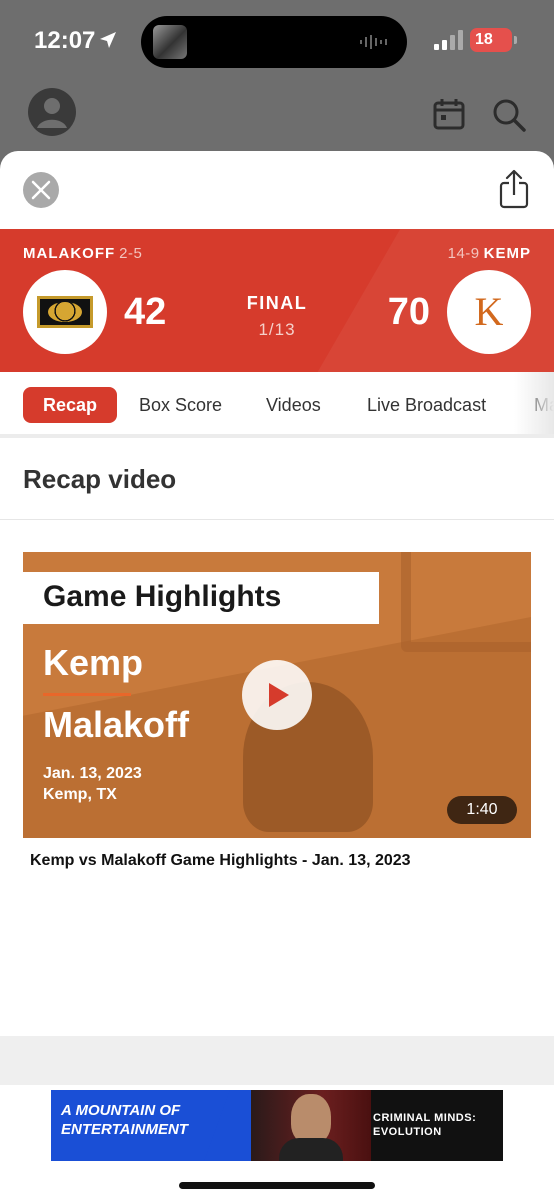 The width and height of the screenshot is (554, 1200). I want to click on ad-text-line3: CRIMINAL MINDS:, so click(425, 1118).